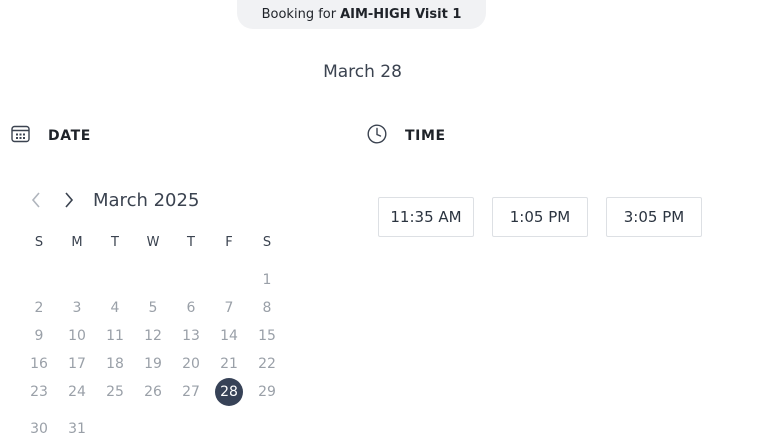  Describe the element at coordinates (115, 308) in the screenshot. I see `calendar-day: 4` at that location.